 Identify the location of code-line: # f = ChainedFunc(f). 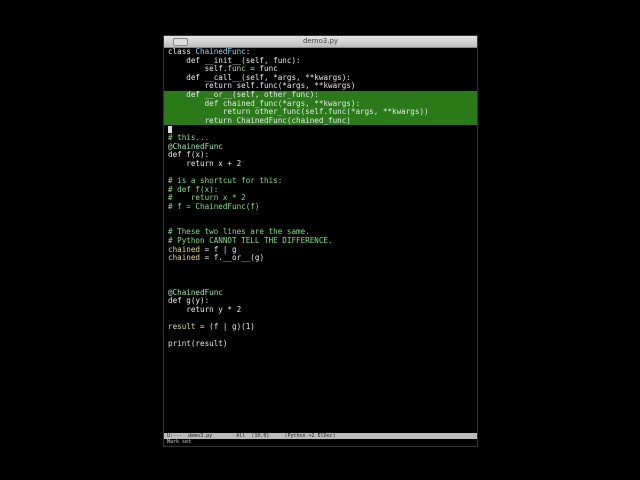
(322, 206).